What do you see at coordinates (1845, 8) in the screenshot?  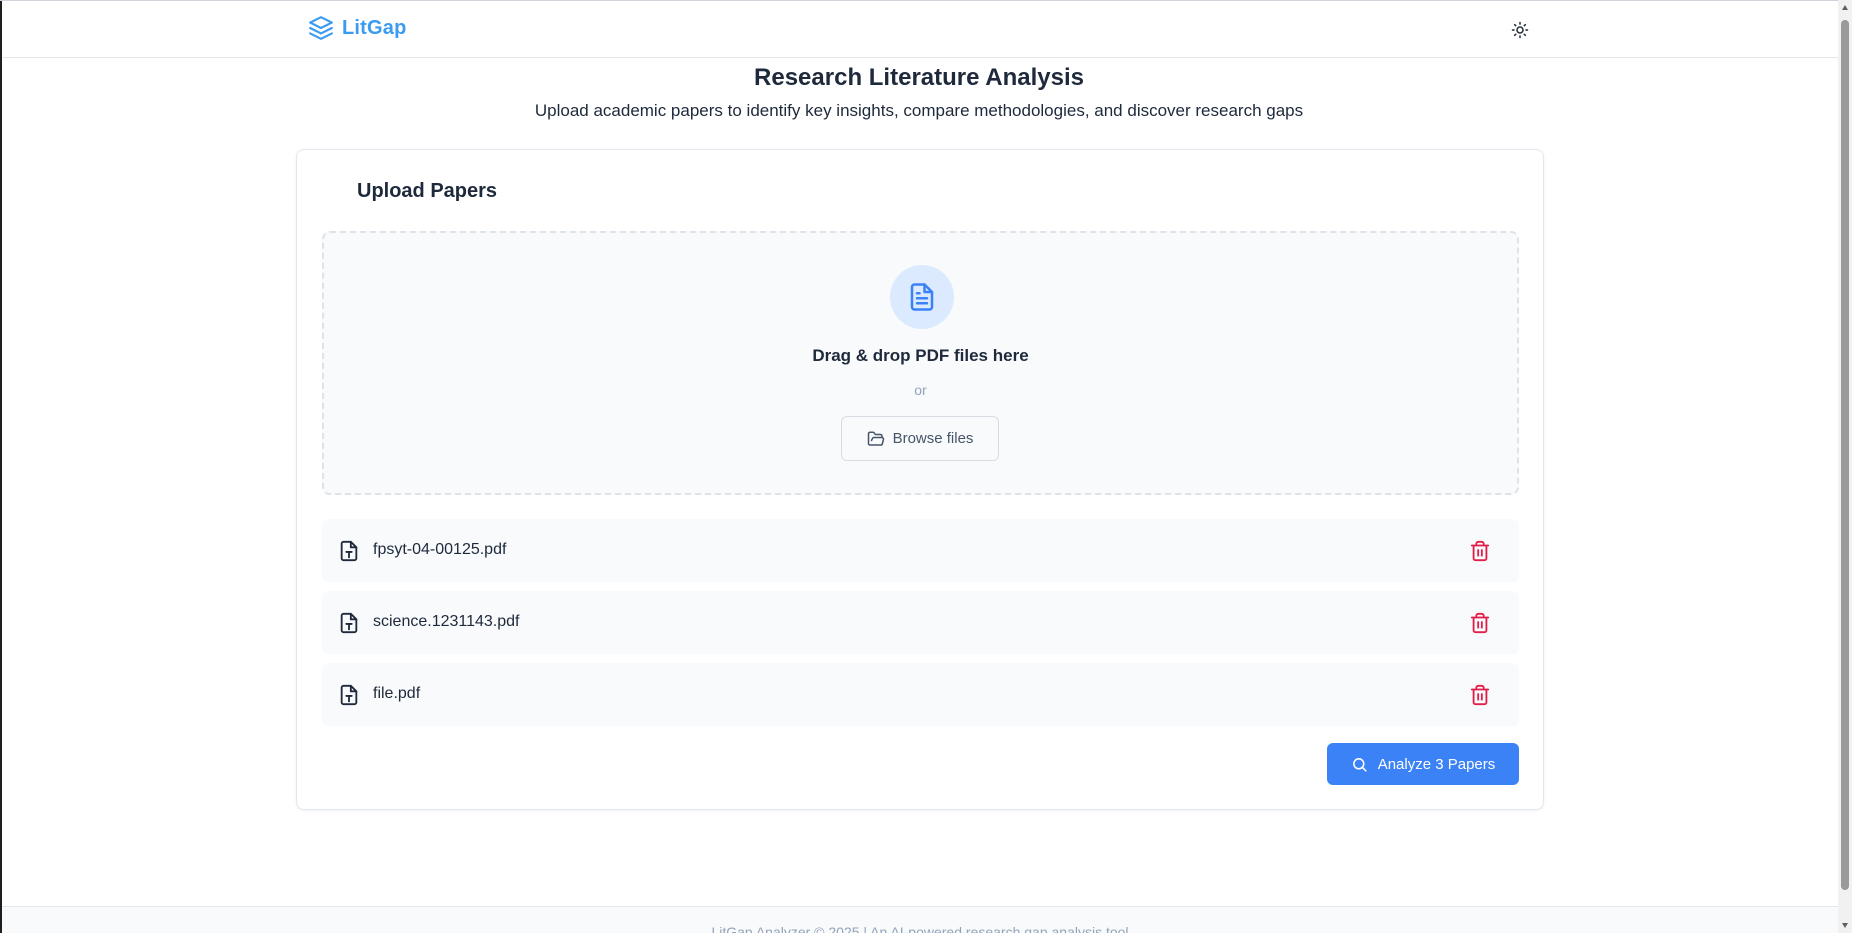 I see `scroll-up-arrow-icon` at bounding box center [1845, 8].